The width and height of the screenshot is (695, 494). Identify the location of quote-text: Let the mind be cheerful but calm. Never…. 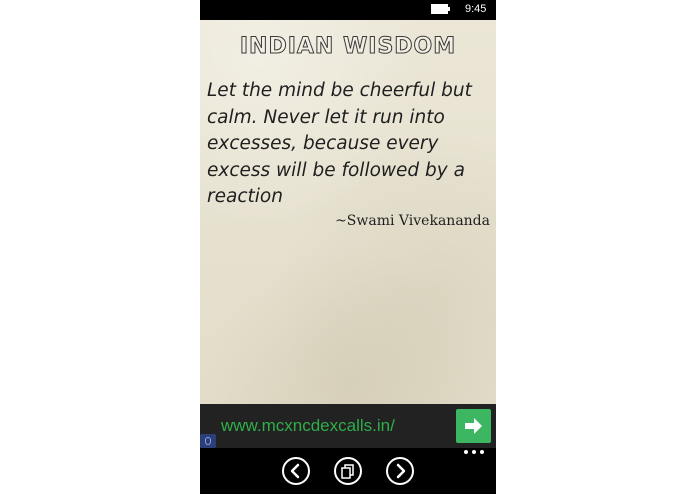
(339, 143).